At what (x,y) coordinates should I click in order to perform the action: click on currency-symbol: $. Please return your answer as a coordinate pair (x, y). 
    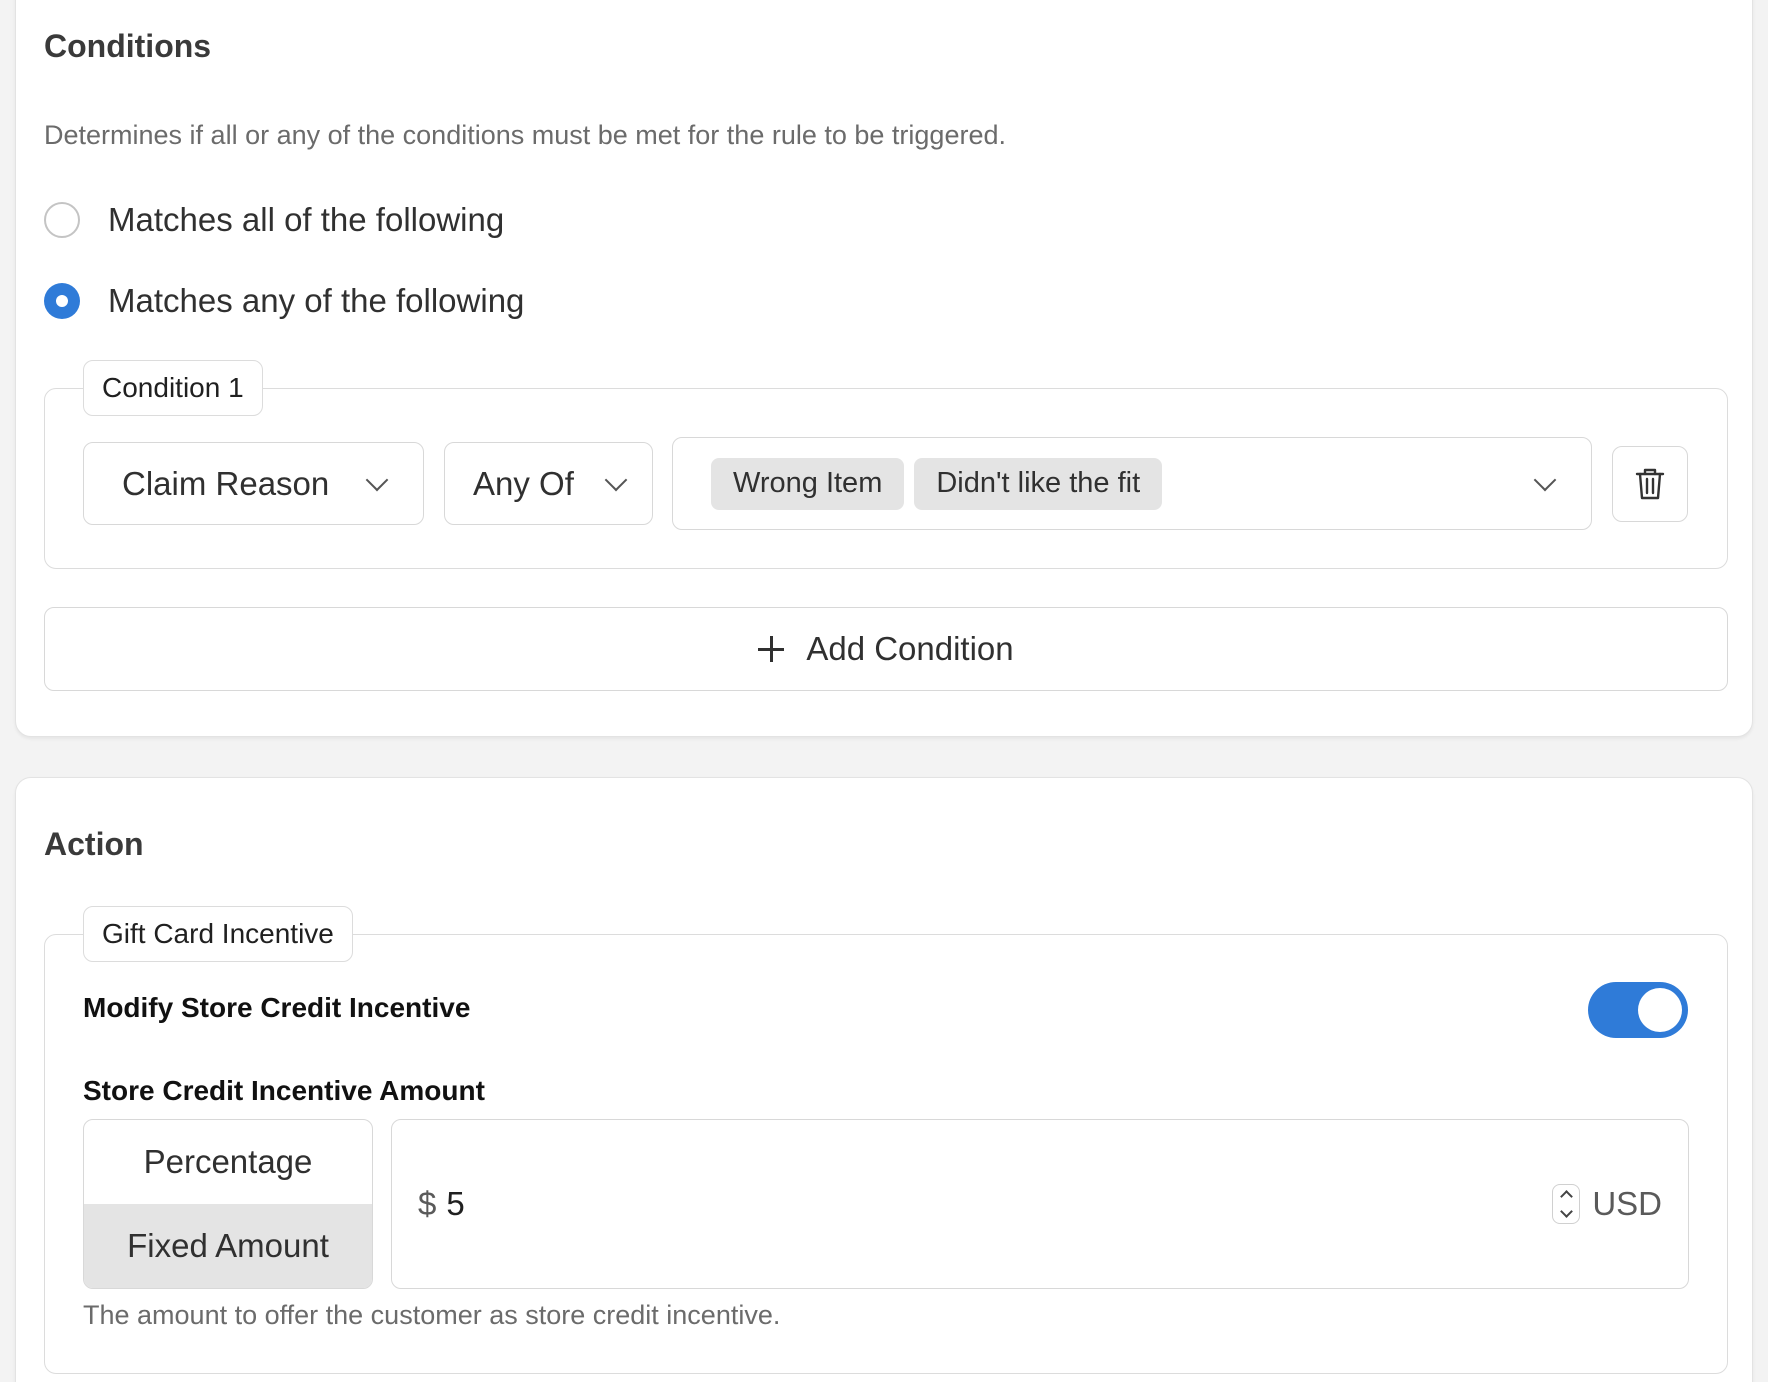
    Looking at the image, I should click on (427, 1203).